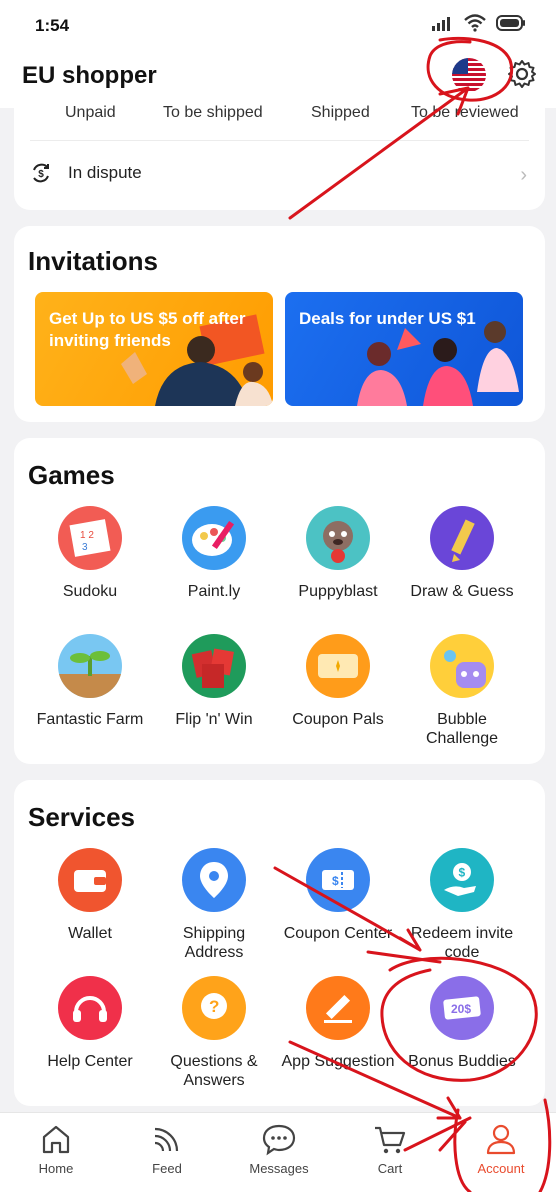  I want to click on bottom-tab-bar: Home Feed Messages Cart Account, so click(278, 1152).